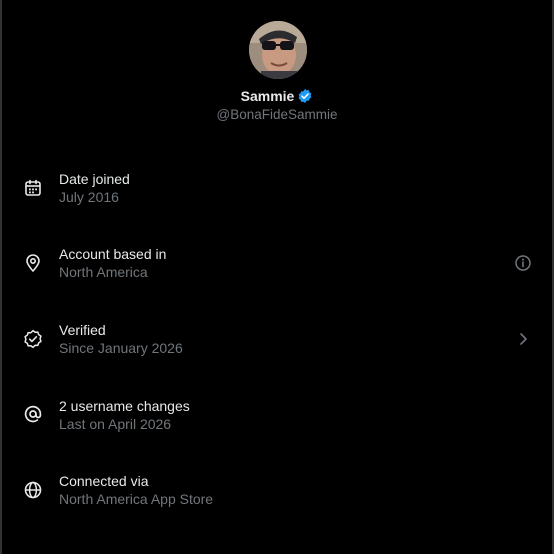  I want to click on about-row-date-joined: Date joined July 2016, so click(277, 188).